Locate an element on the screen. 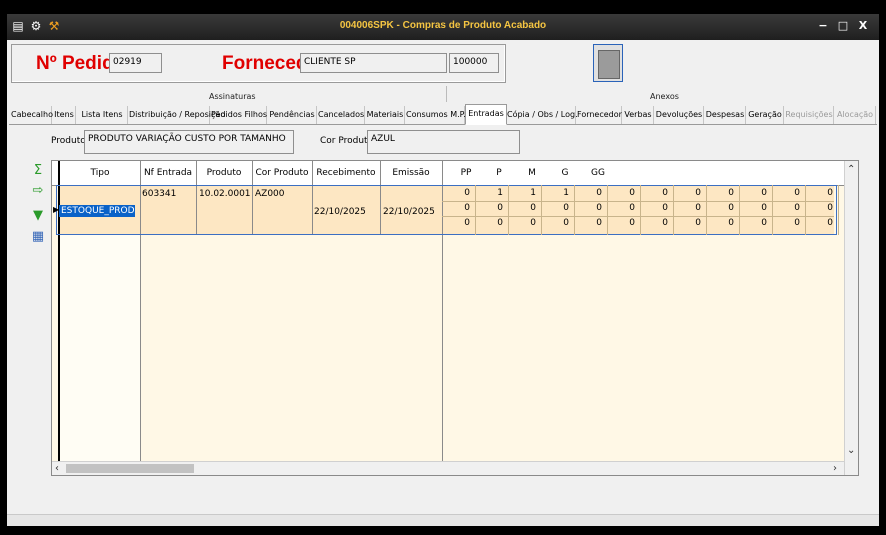 The width and height of the screenshot is (886, 535). col-cor-produto: Cor Produto is located at coordinates (282, 173).